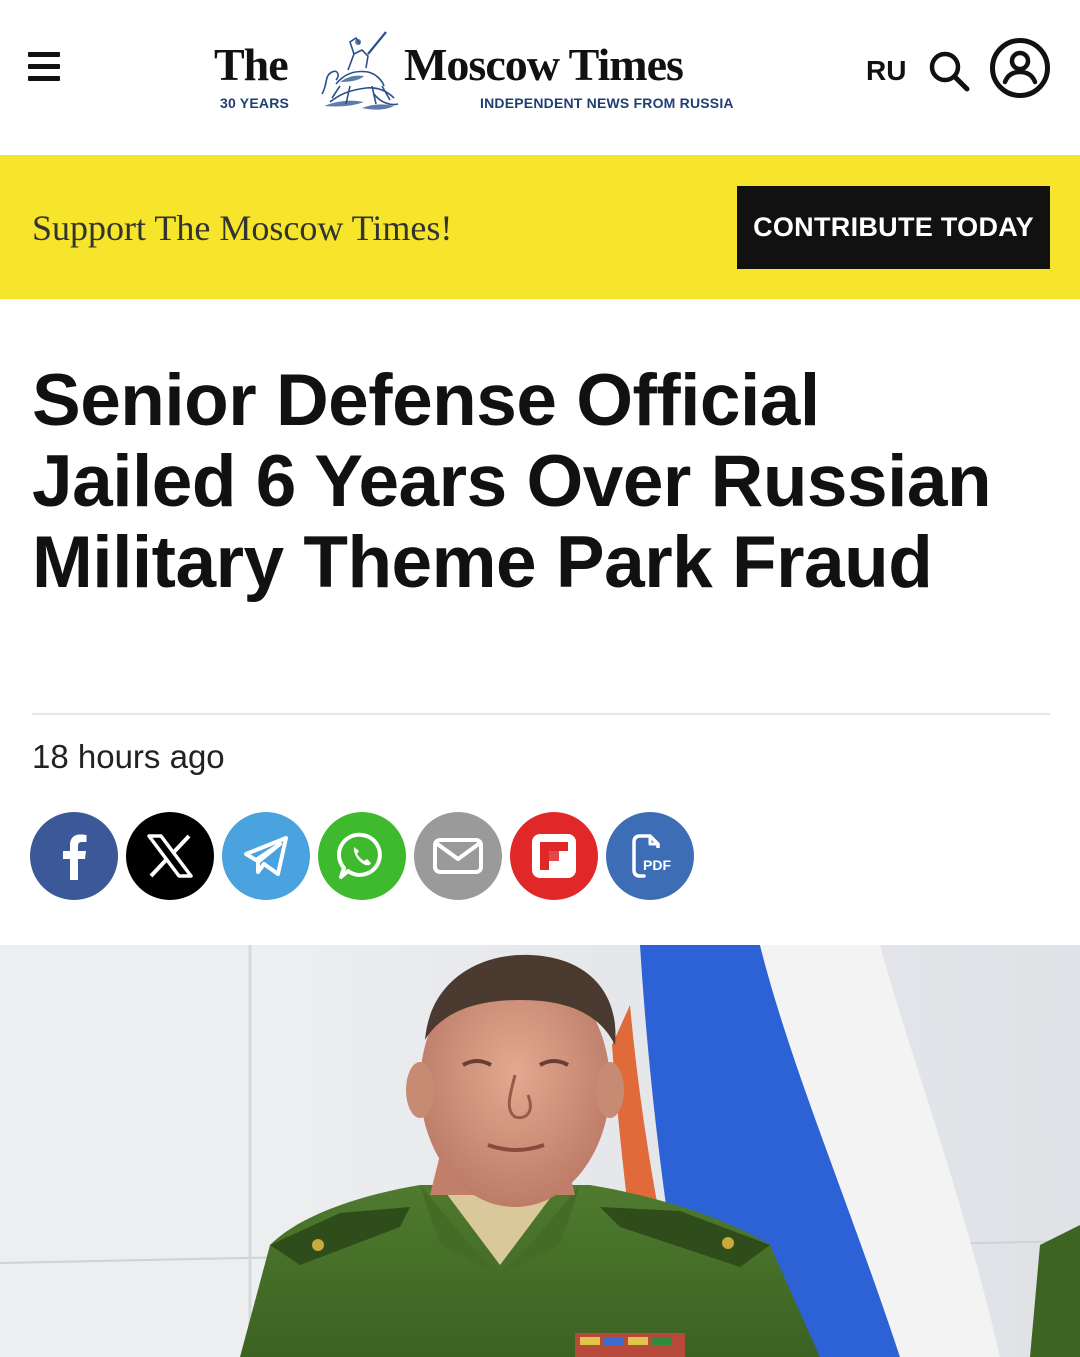  I want to click on logo-tagline: INDEPENDENT NEWS FROM RUSSIA, so click(607, 103).